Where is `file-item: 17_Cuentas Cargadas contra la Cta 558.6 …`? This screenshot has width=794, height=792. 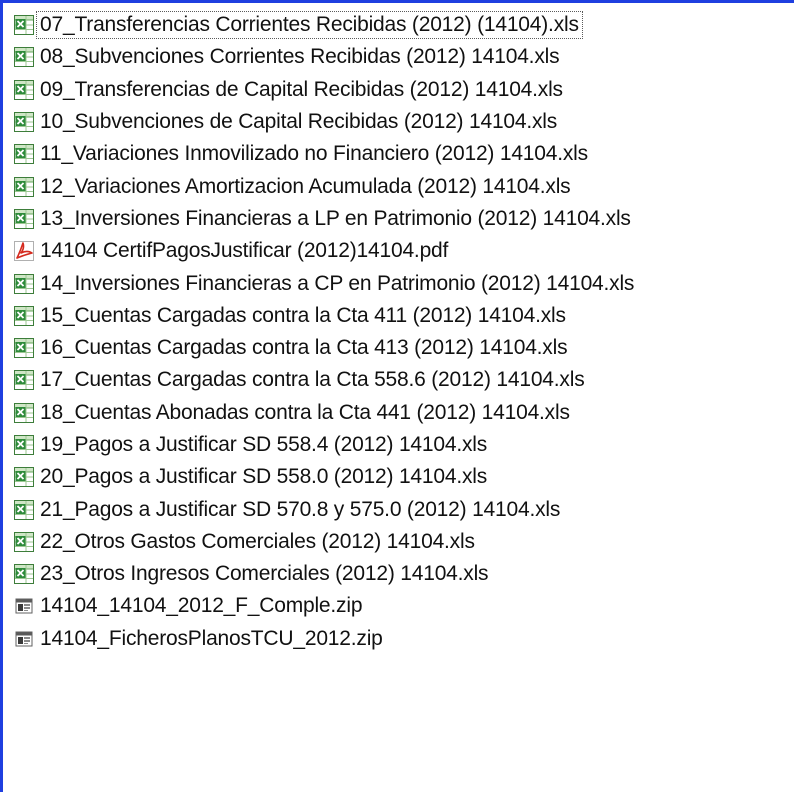
file-item: 17_Cuentas Cargadas contra la Cta 558.6 … is located at coordinates (324, 380).